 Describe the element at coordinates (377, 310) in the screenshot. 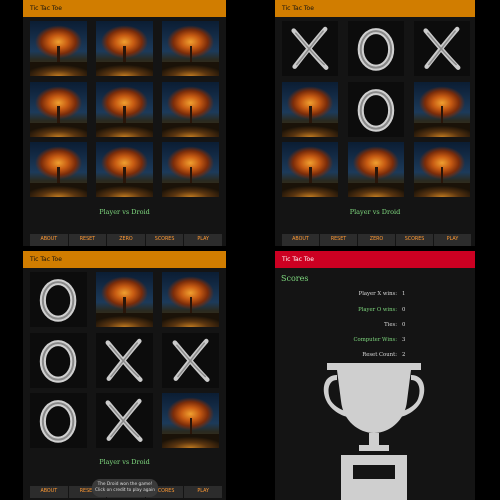

I see `score-label: Player O wins:` at that location.